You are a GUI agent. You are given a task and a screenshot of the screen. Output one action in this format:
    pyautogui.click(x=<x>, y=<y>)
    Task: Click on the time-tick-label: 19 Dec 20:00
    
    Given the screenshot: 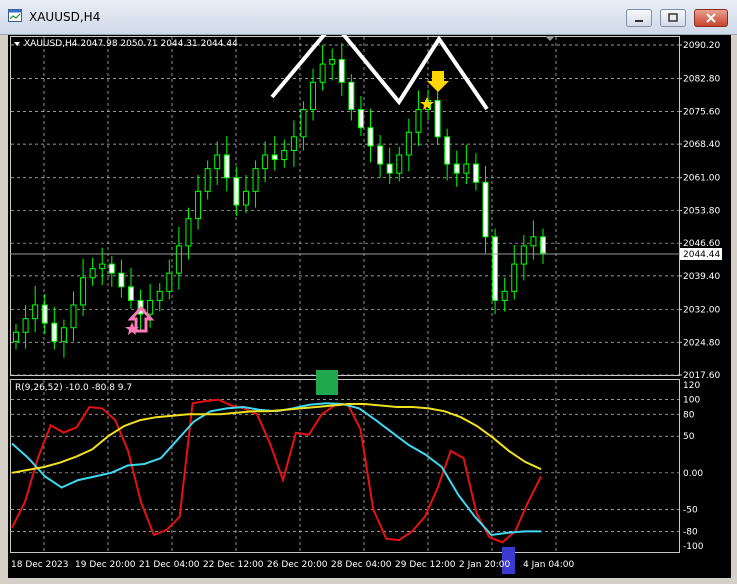 What is the action you would take?
    pyautogui.click(x=105, y=565)
    